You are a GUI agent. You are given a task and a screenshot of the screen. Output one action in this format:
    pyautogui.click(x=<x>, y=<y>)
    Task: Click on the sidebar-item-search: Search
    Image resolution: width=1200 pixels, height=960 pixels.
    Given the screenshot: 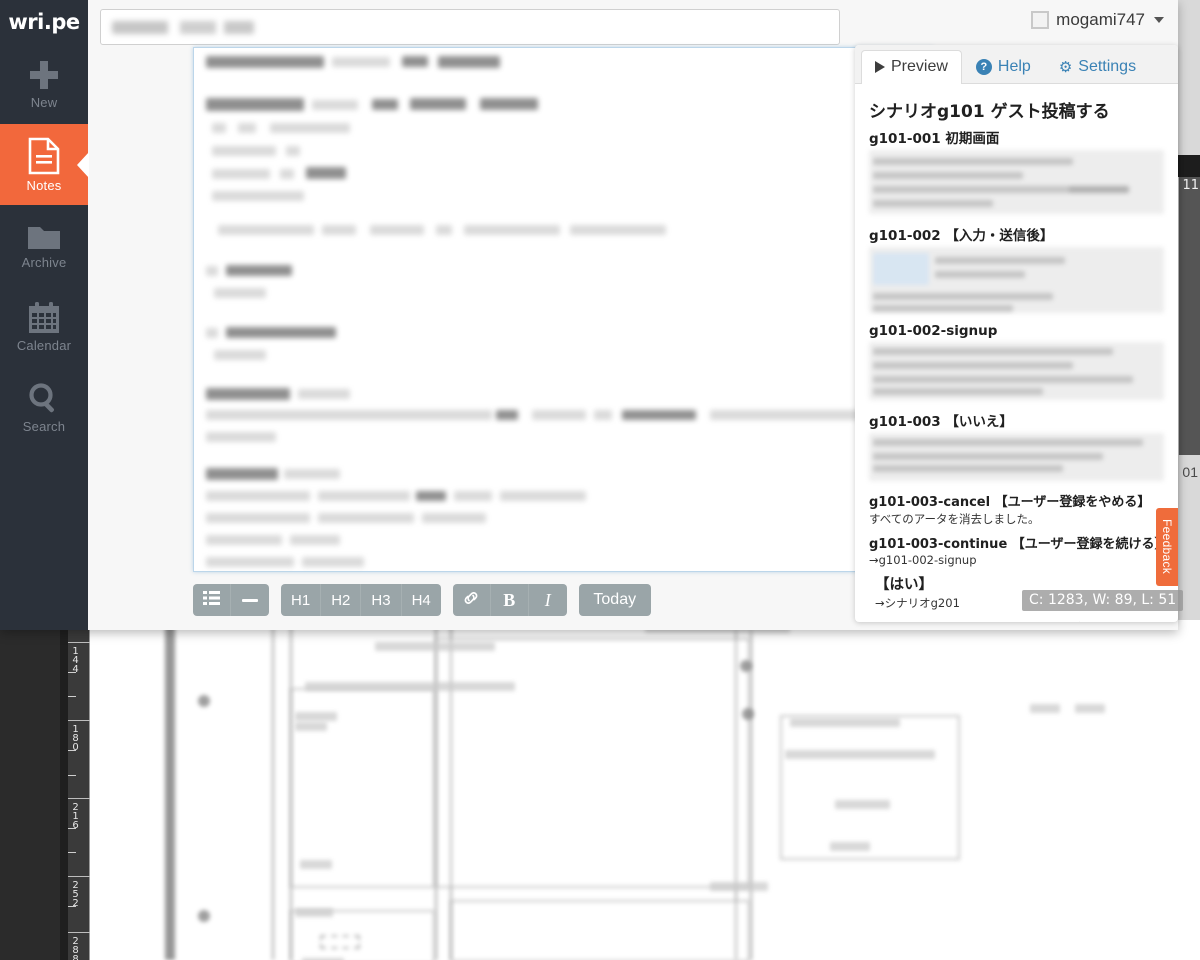 What is the action you would take?
    pyautogui.click(x=44, y=407)
    